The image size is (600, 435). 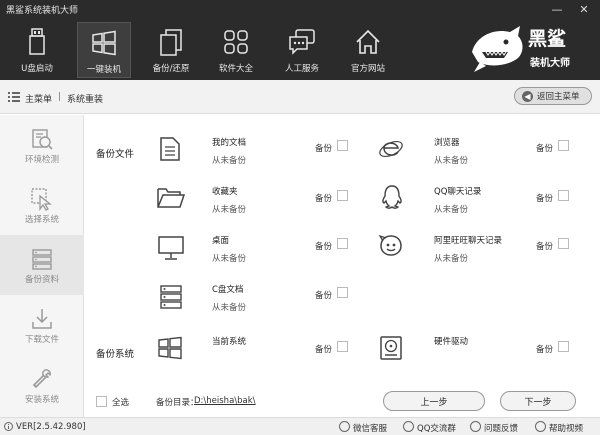 I want to click on current-system-checkbox, so click(x=342, y=346).